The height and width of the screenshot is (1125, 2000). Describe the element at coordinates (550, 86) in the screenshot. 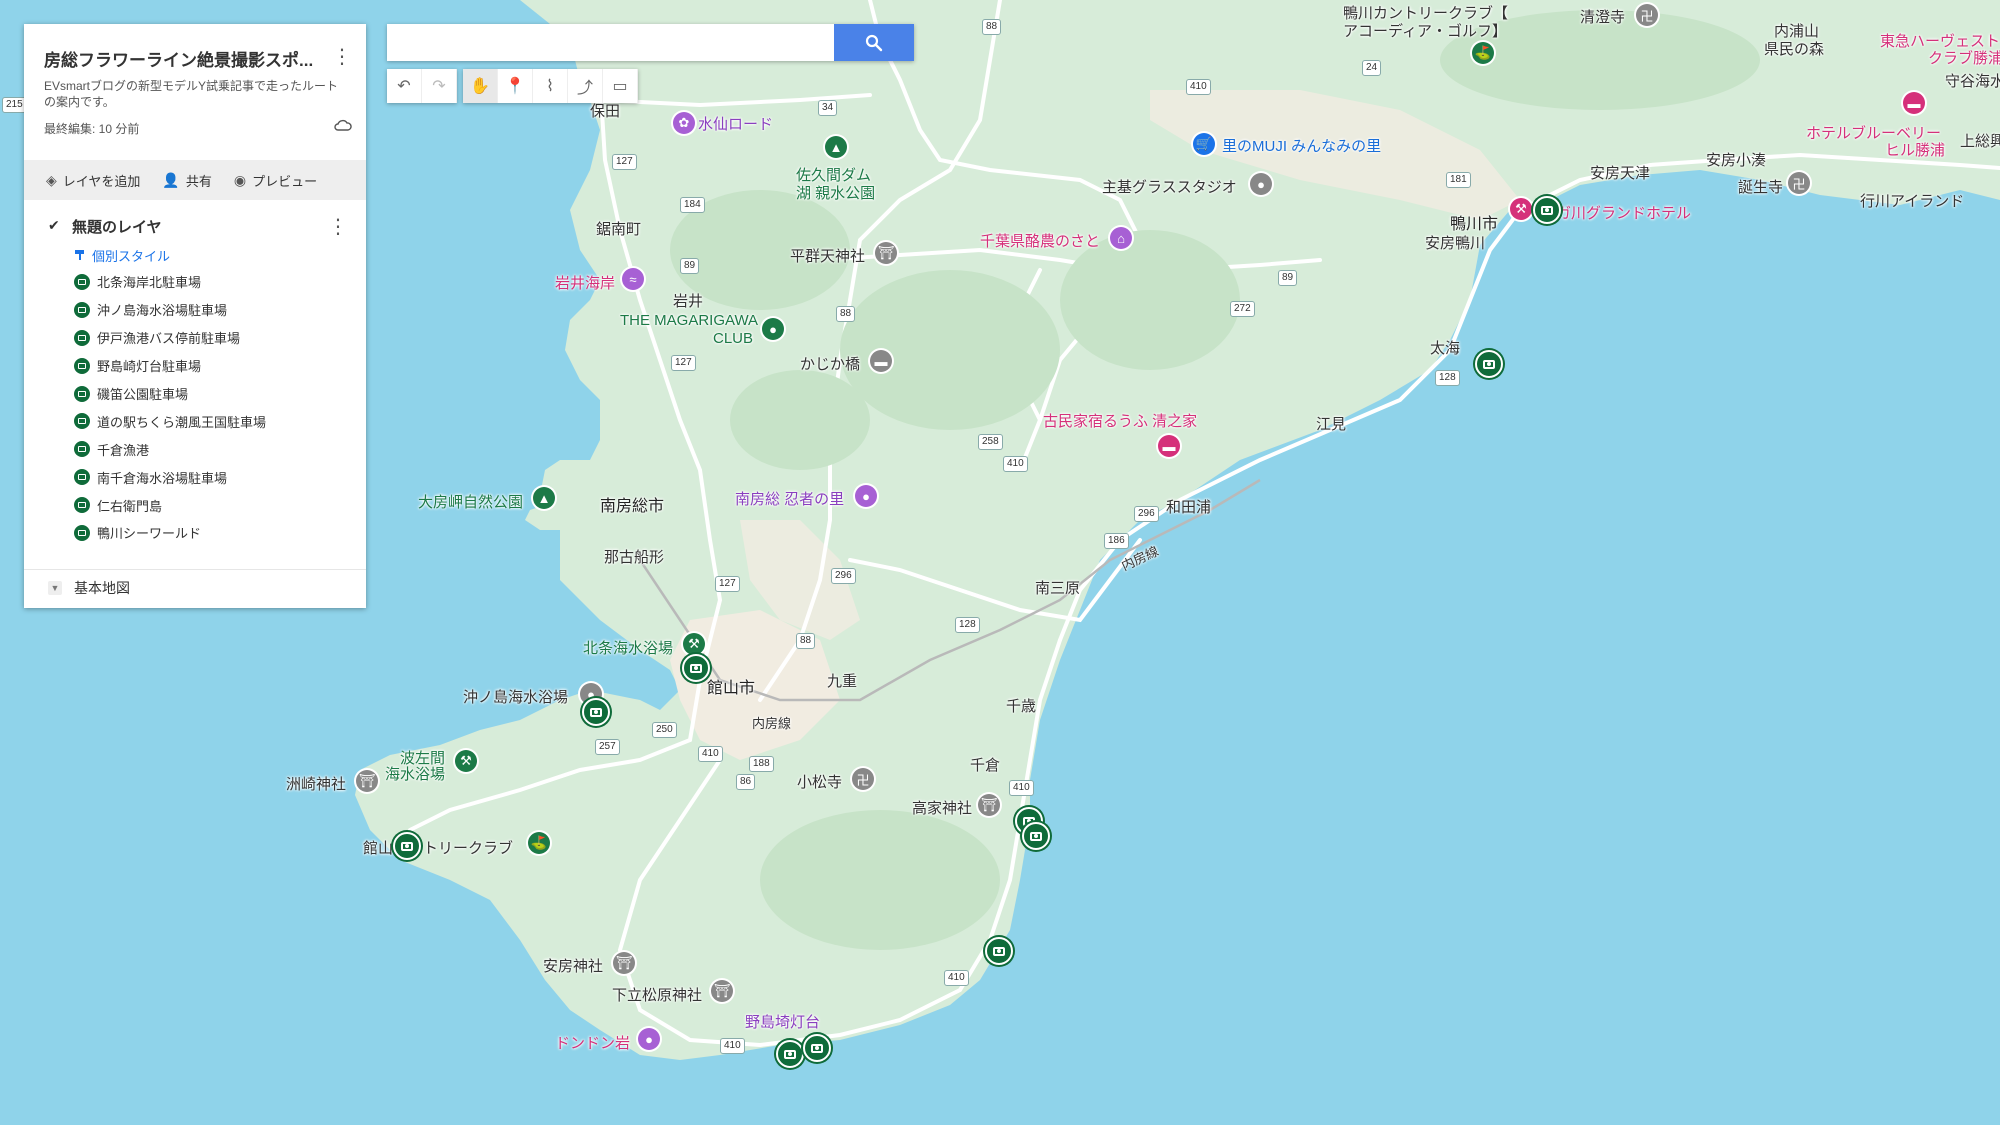

I see `draw-line-icon: ⌇` at that location.